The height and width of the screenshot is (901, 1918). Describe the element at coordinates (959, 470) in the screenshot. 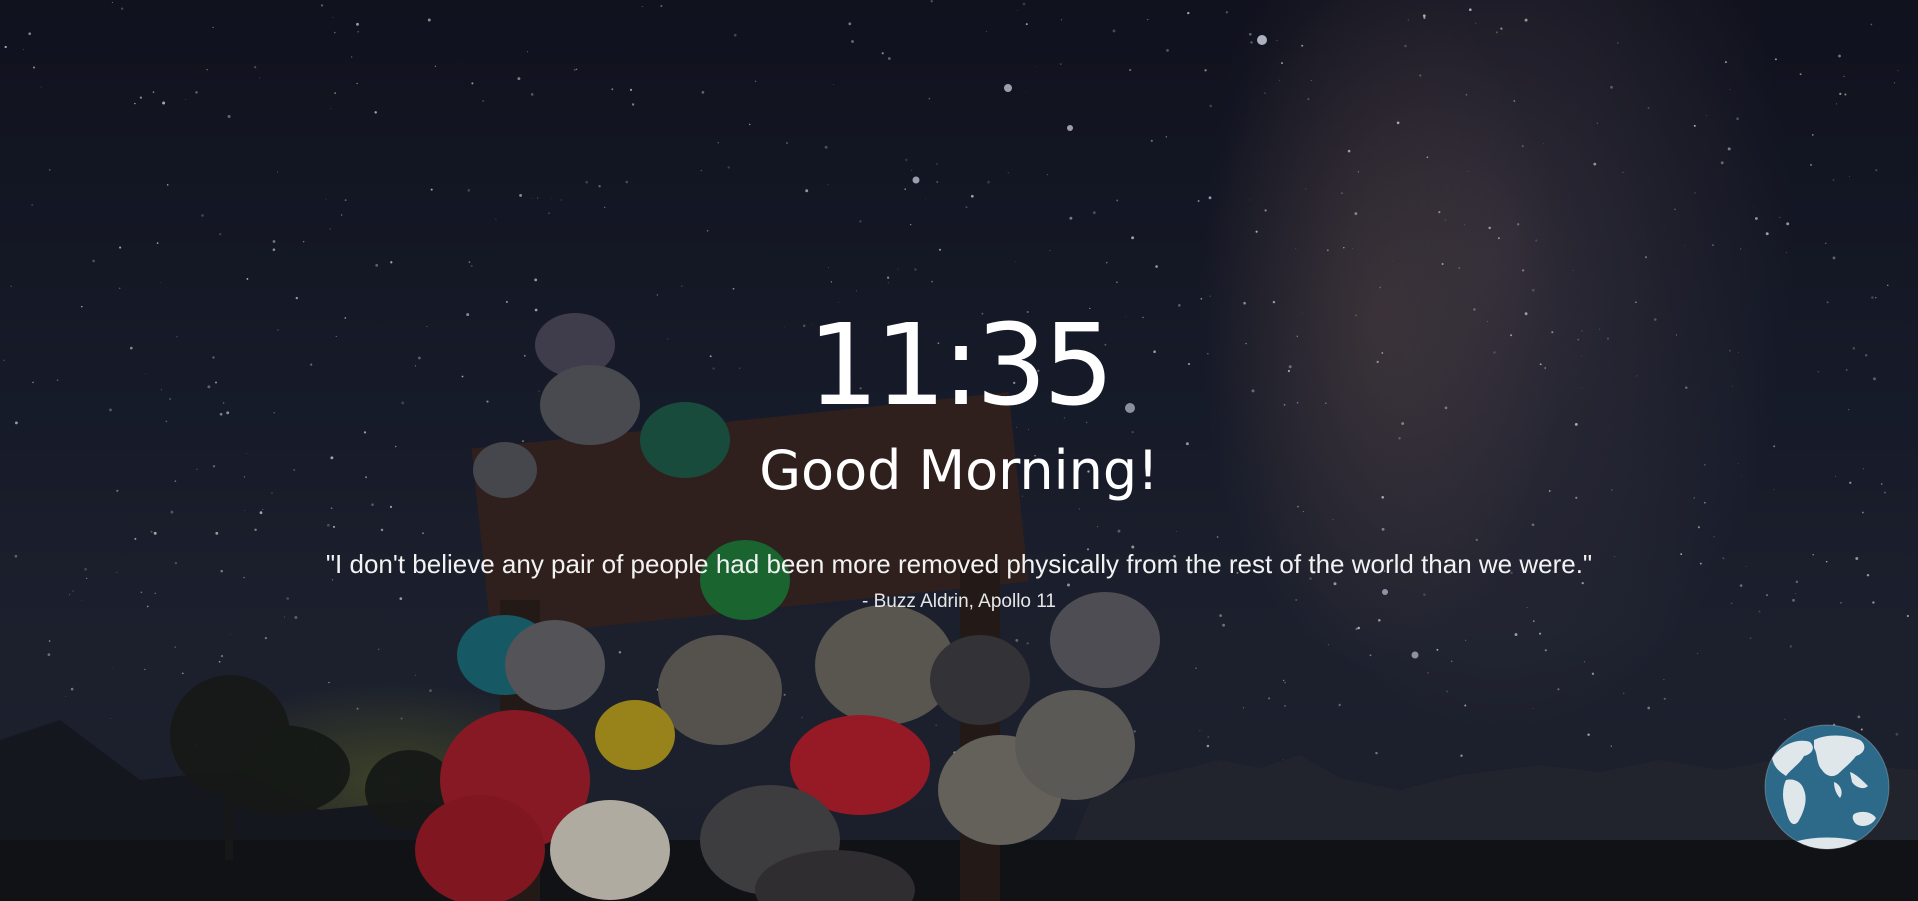

I see `greeting-text: Good Morning!` at that location.